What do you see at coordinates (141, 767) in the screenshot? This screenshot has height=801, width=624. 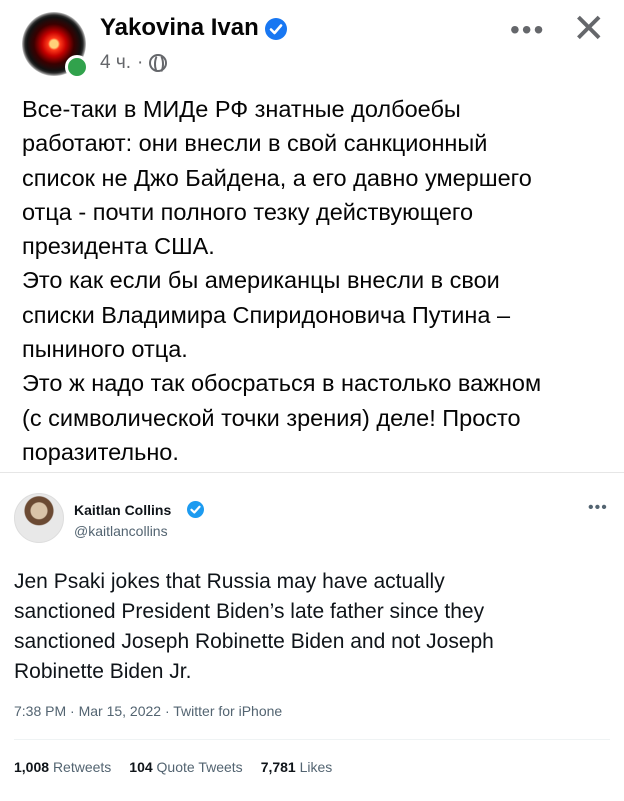 I see `quotes-count: 104` at bounding box center [141, 767].